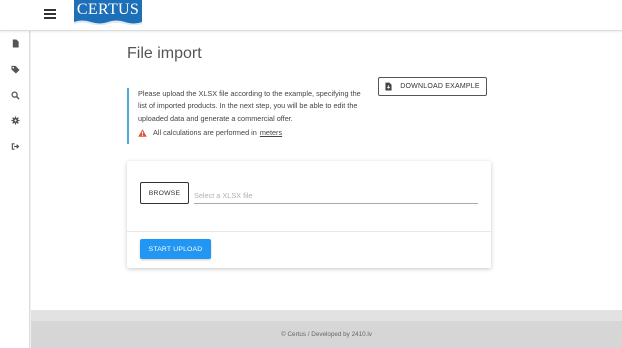 This screenshot has width=622, height=348. What do you see at coordinates (388, 86) in the screenshot?
I see `file-download-icon` at bounding box center [388, 86].